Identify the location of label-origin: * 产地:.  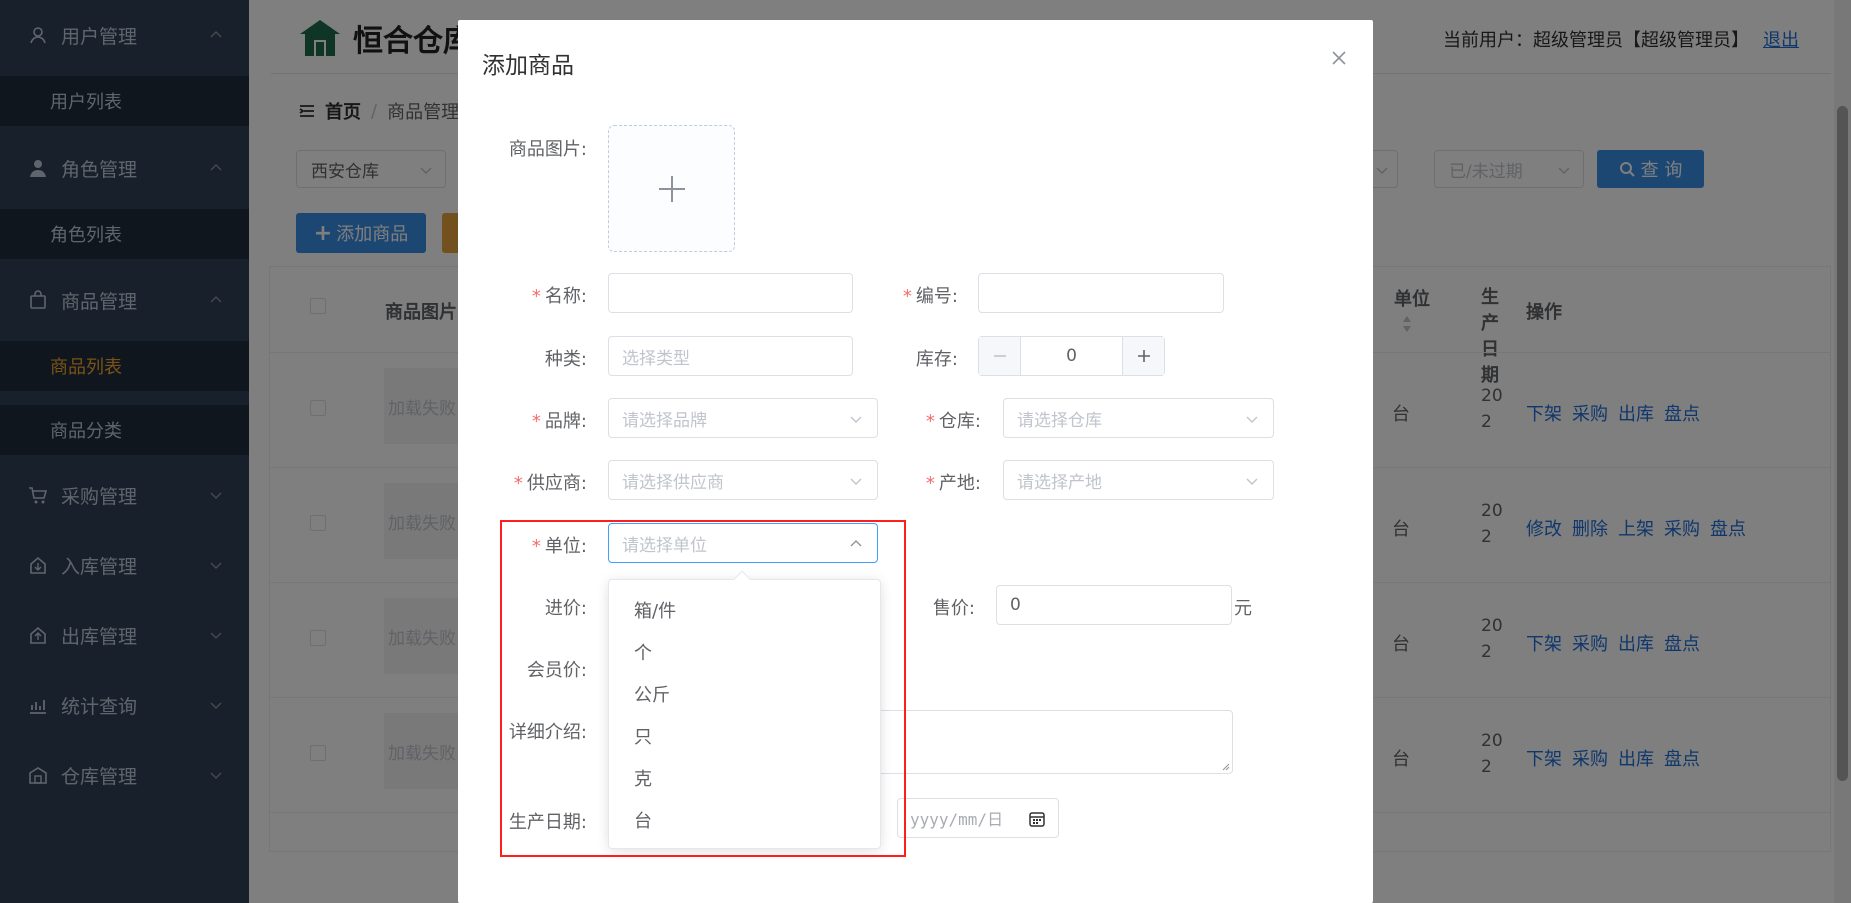
(953, 483).